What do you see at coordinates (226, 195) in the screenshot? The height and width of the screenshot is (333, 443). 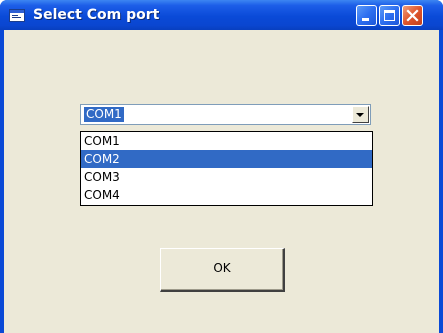 I see `dropdown-option-com4: COM4` at bounding box center [226, 195].